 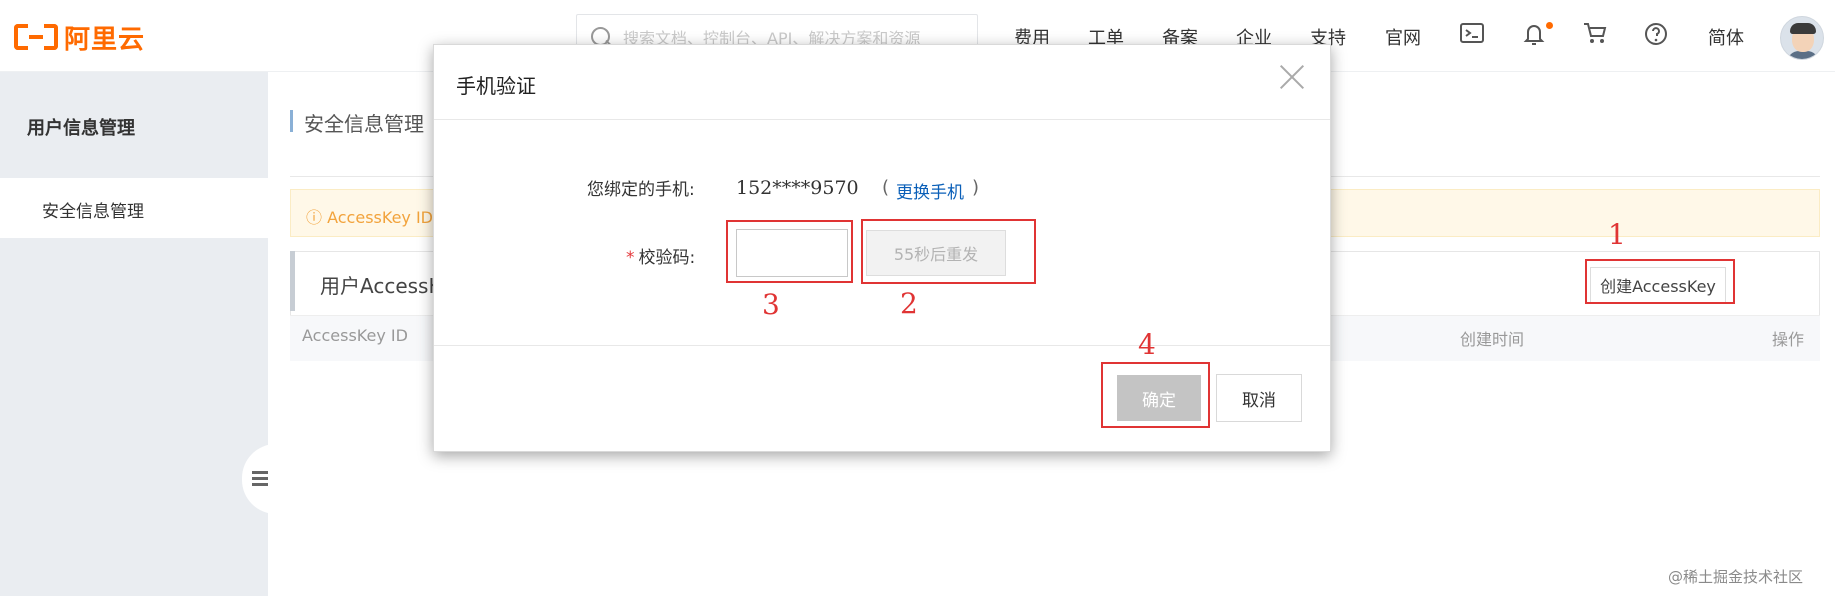 I want to click on terminal-icon, so click(x=1472, y=35).